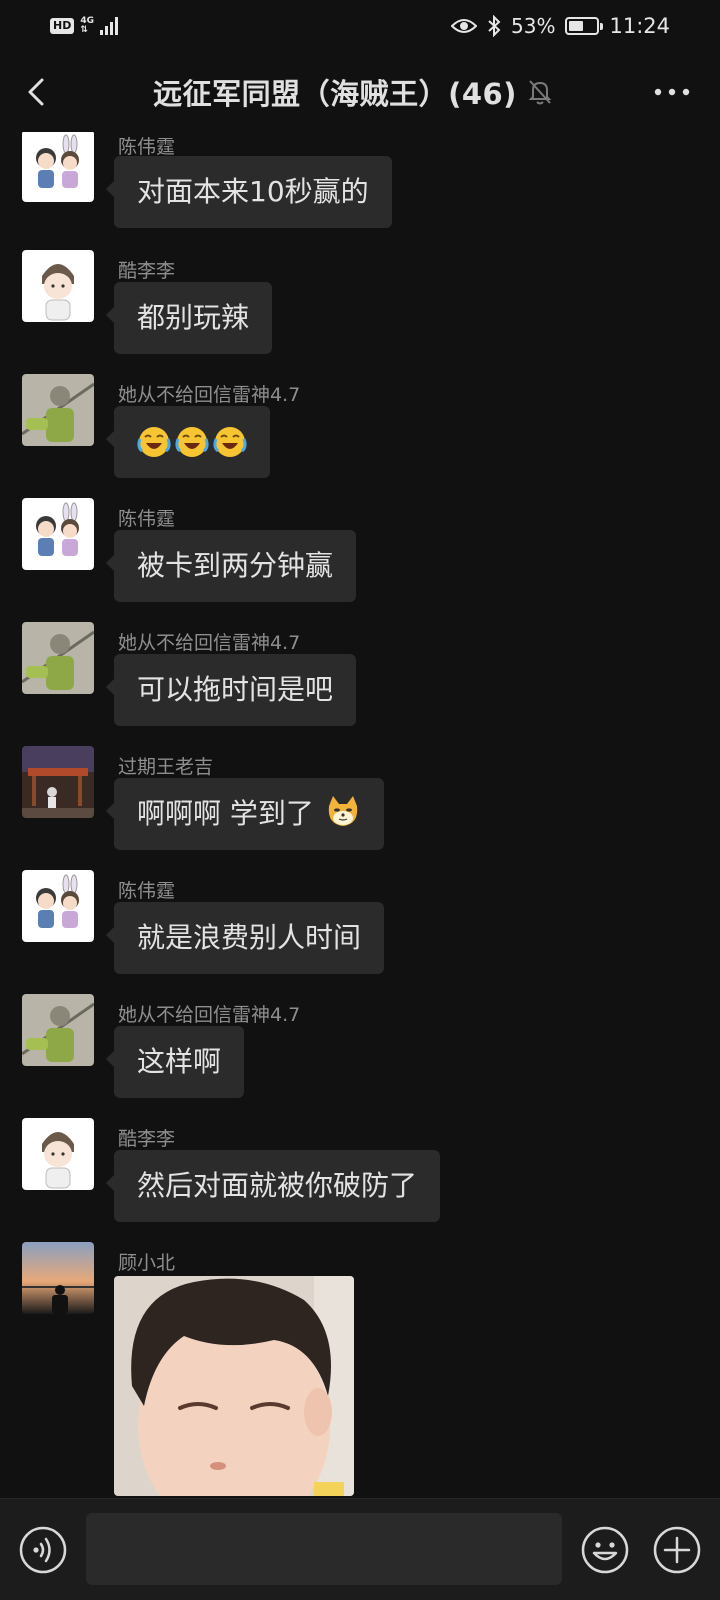  What do you see at coordinates (343, 811) in the screenshot?
I see `doge-cat-emoji` at bounding box center [343, 811].